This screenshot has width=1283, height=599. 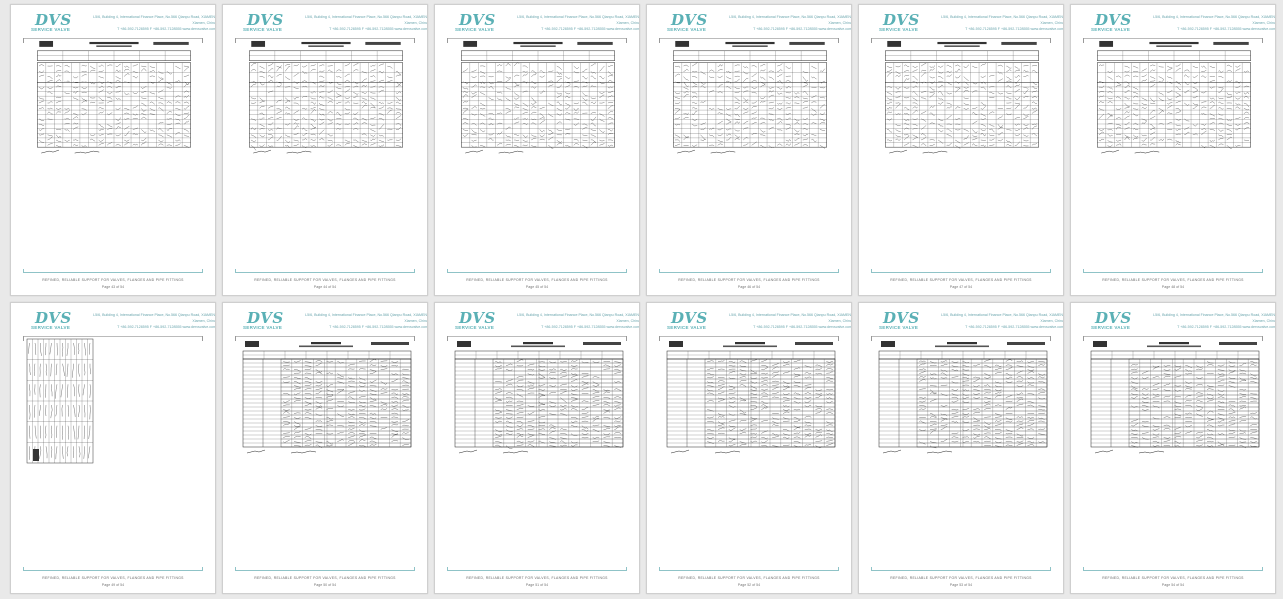 What do you see at coordinates (749, 585) in the screenshot?
I see `page-number: Page 52 of 54` at bounding box center [749, 585].